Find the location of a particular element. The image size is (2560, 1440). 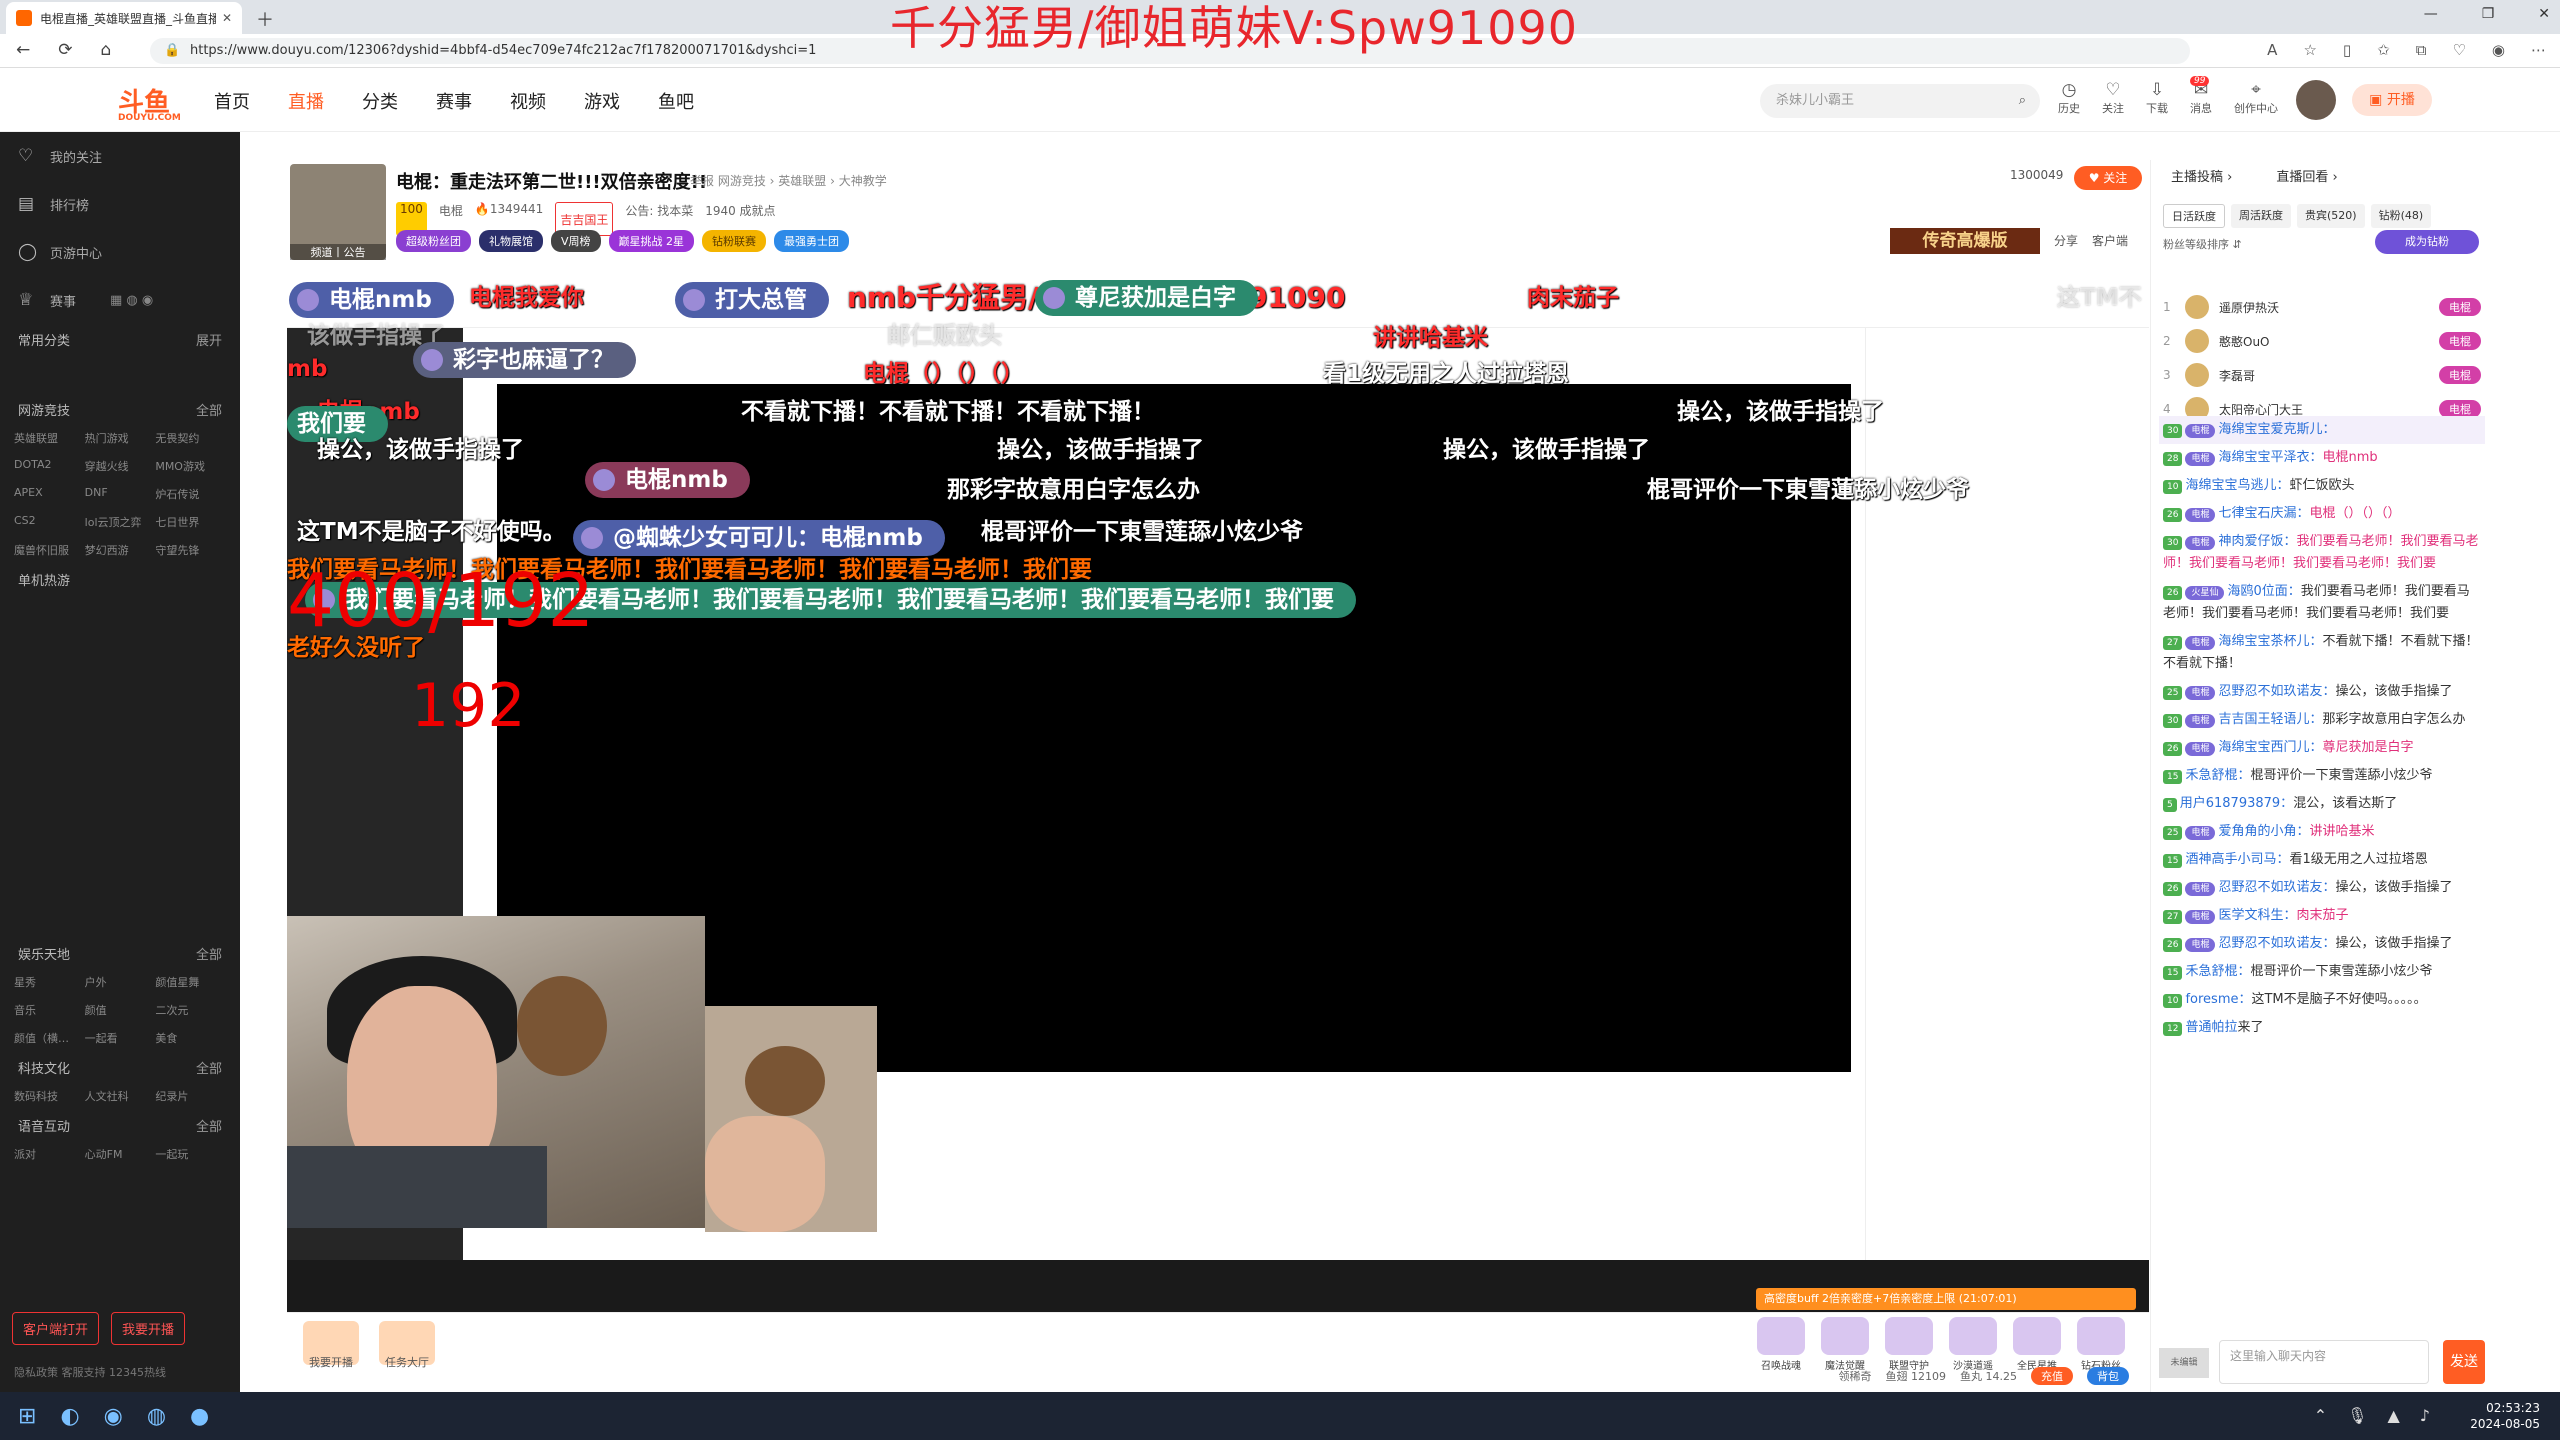

category-link: 颜值星舞 is located at coordinates (190, 982).